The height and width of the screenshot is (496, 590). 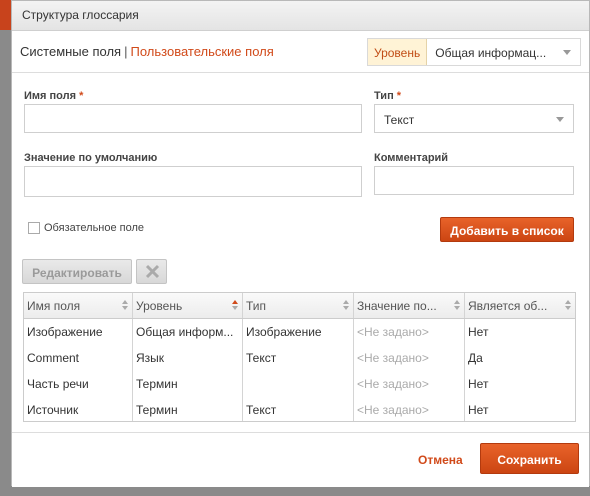 What do you see at coordinates (440, 460) in the screenshot?
I see `cancel-button: Отмена` at bounding box center [440, 460].